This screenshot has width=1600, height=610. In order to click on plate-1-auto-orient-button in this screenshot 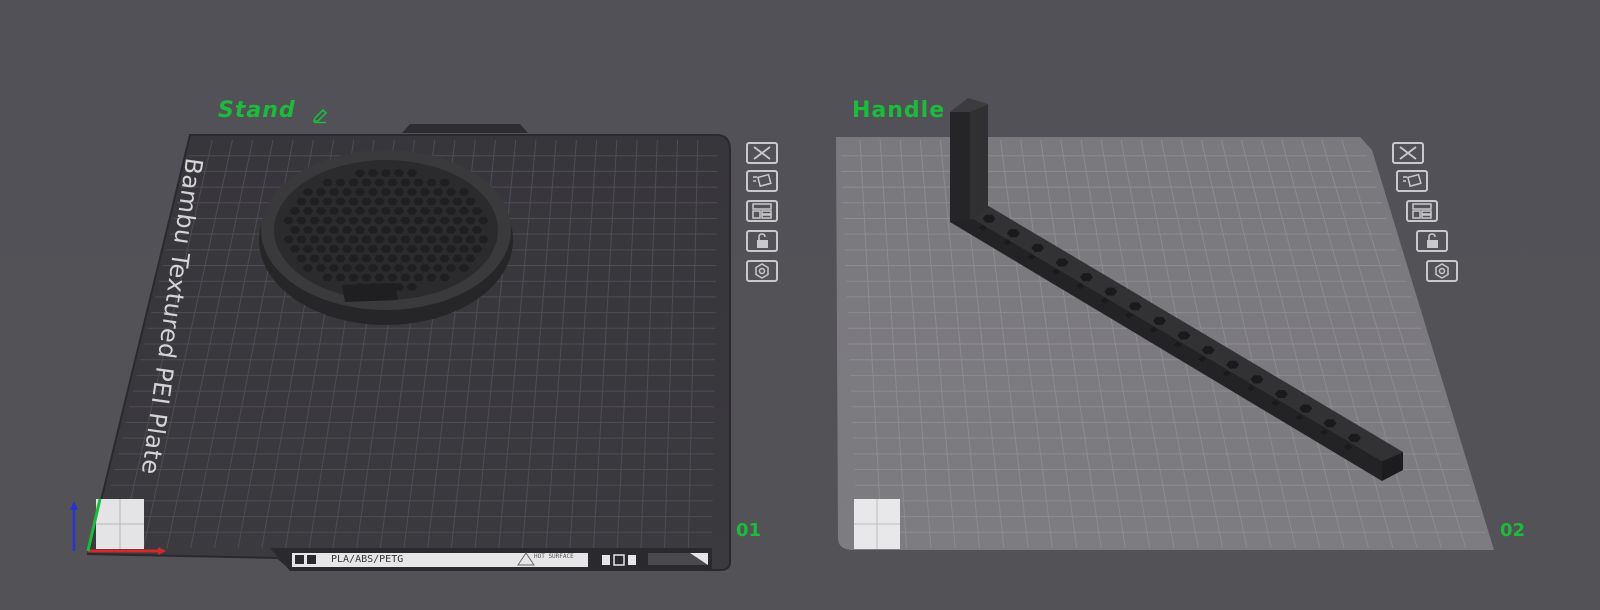, I will do `click(762, 181)`.